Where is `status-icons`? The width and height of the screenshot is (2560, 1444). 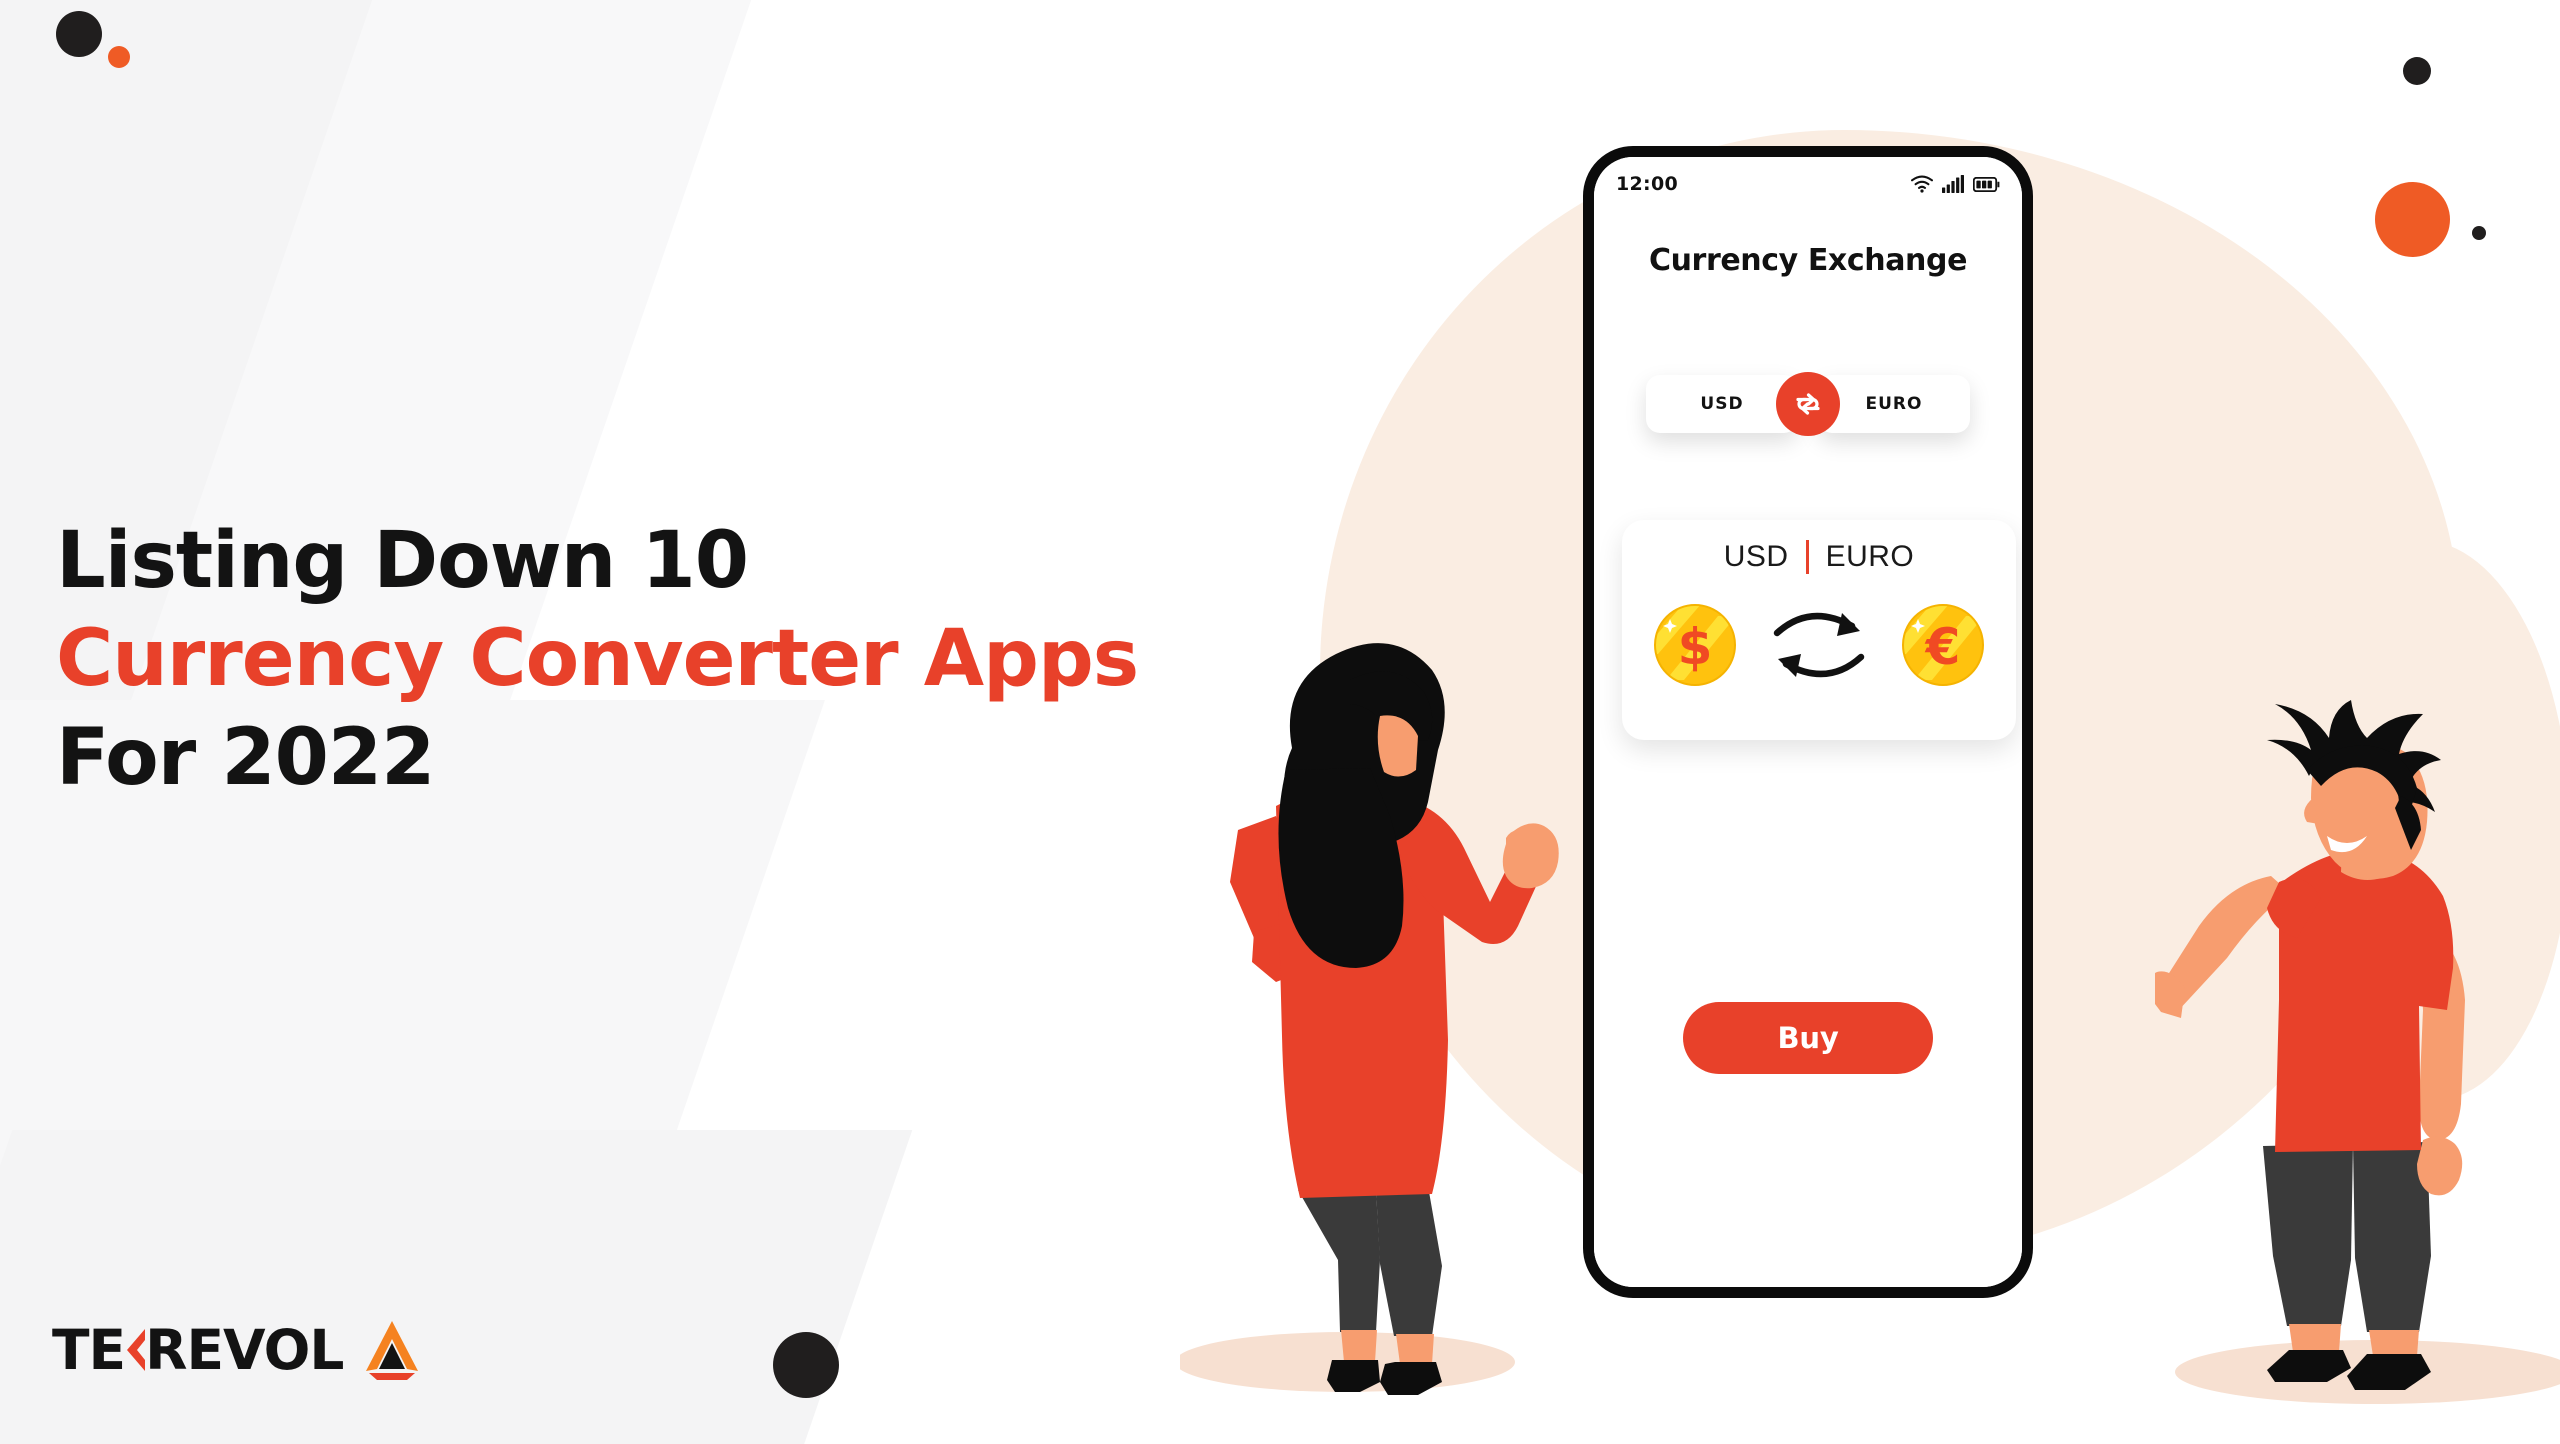 status-icons is located at coordinates (1955, 184).